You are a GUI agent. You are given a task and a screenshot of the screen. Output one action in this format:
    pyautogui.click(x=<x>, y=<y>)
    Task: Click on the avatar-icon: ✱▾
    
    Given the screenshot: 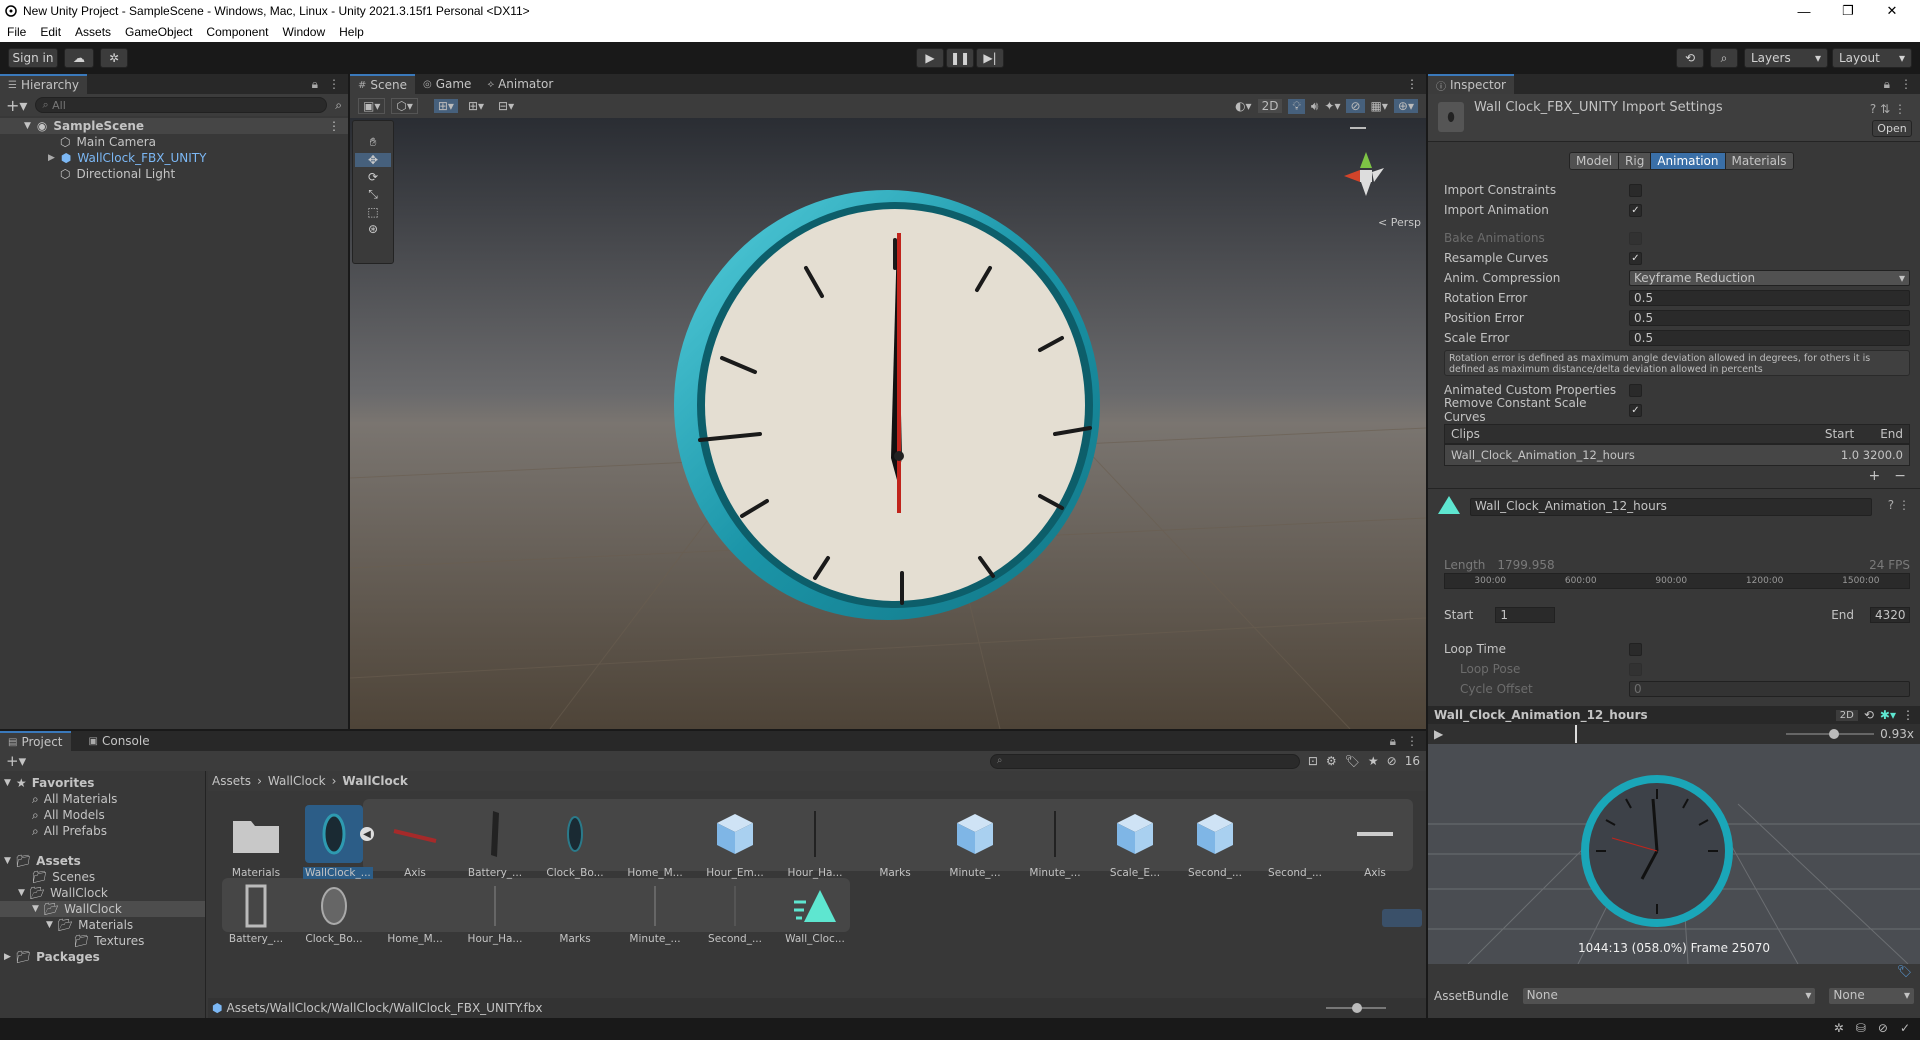 What is the action you would take?
    pyautogui.click(x=1888, y=715)
    